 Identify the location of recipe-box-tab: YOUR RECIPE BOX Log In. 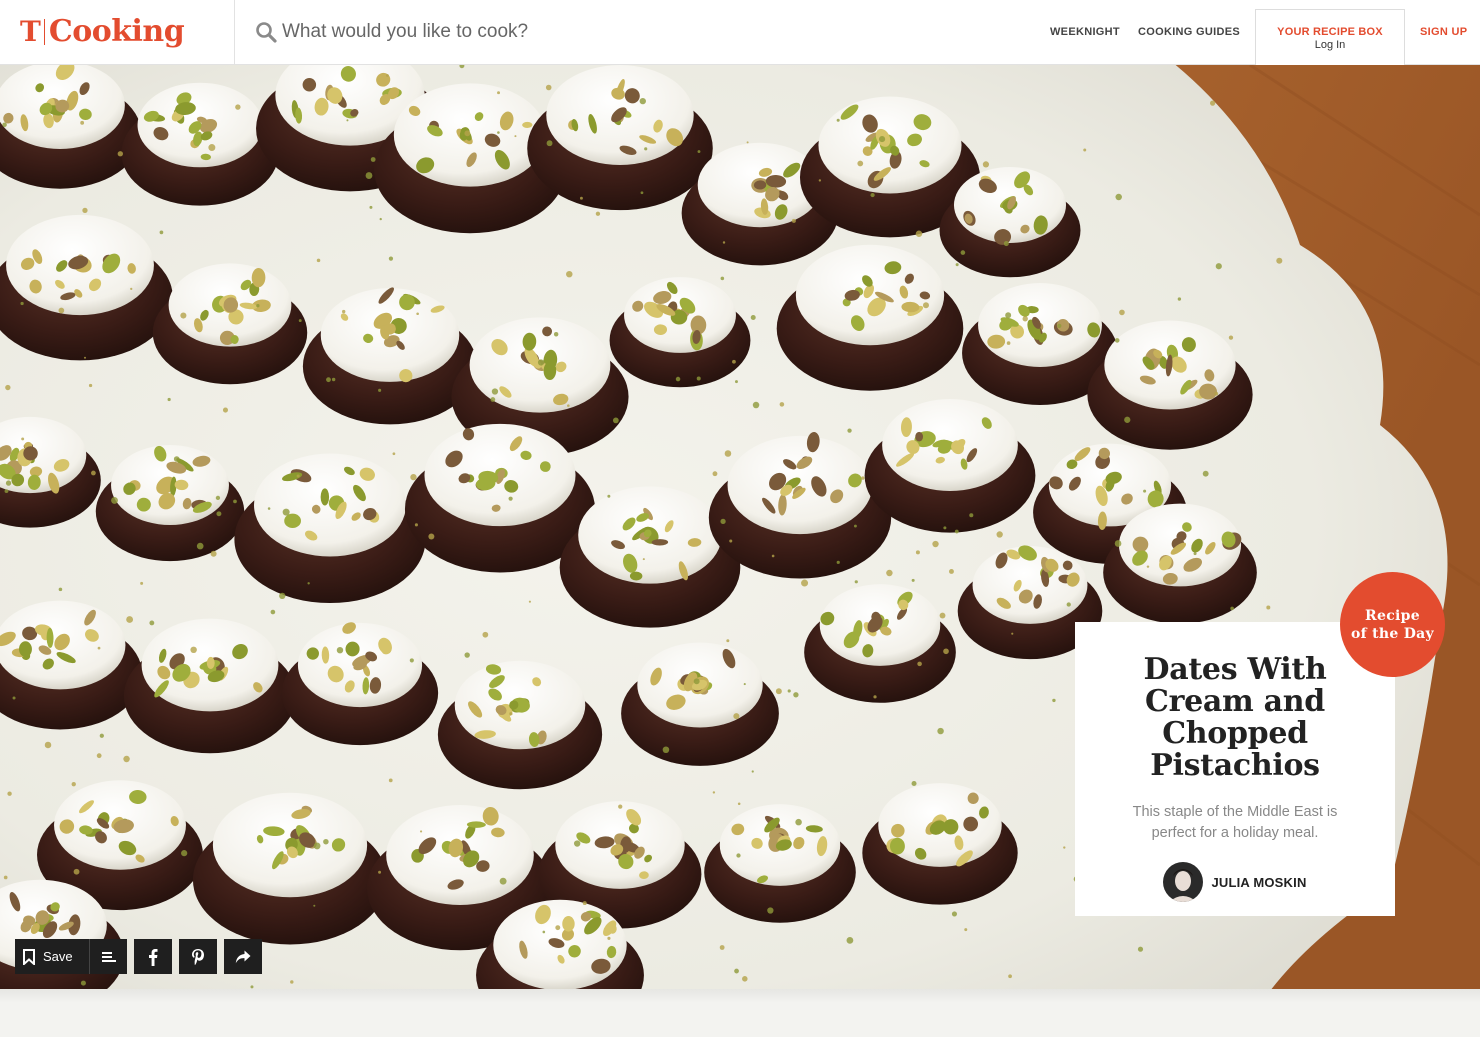
(1330, 37).